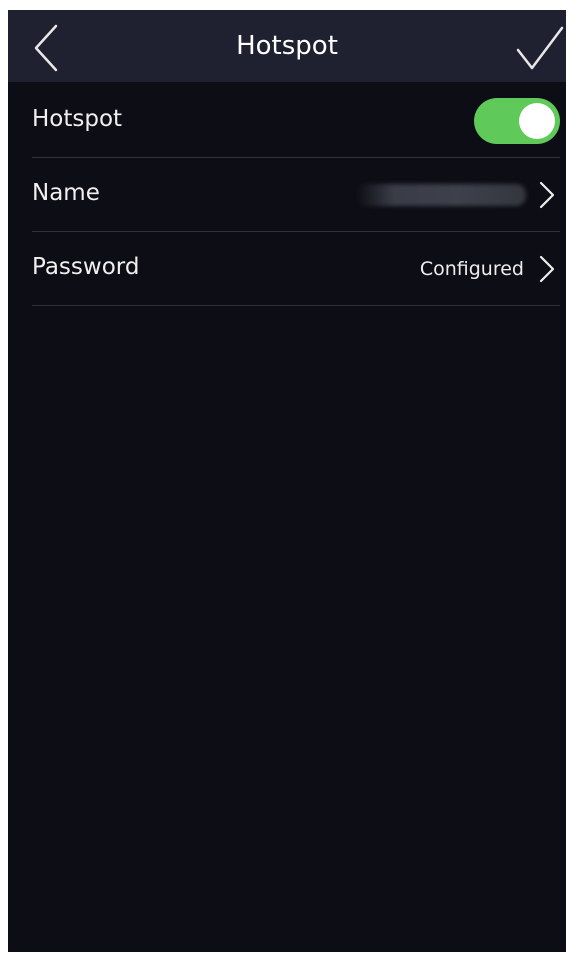 Image resolution: width=573 pixels, height=955 pixels. I want to click on password-status: Configured, so click(471, 269).